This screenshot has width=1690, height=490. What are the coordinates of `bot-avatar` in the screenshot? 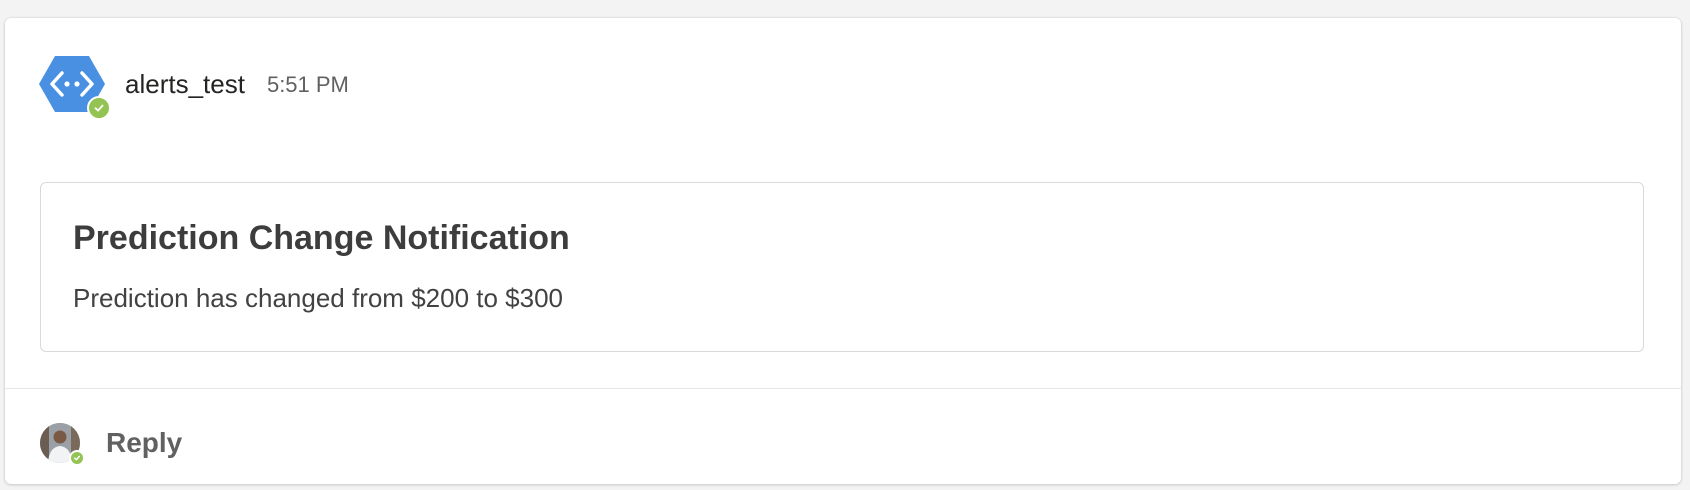 It's located at (75, 86).